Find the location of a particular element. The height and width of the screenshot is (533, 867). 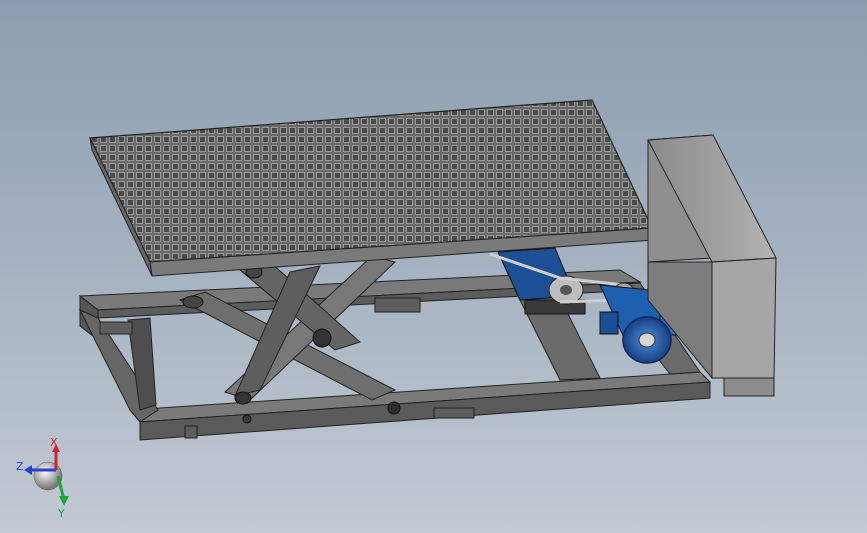

x-axis-label: X is located at coordinates (54, 442).